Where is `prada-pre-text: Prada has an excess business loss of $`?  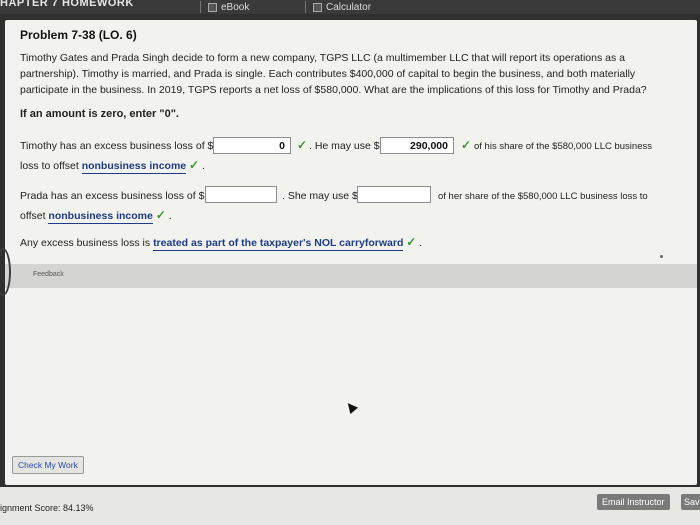
prada-pre-text: Prada has an excess business loss of $ is located at coordinates (112, 196).